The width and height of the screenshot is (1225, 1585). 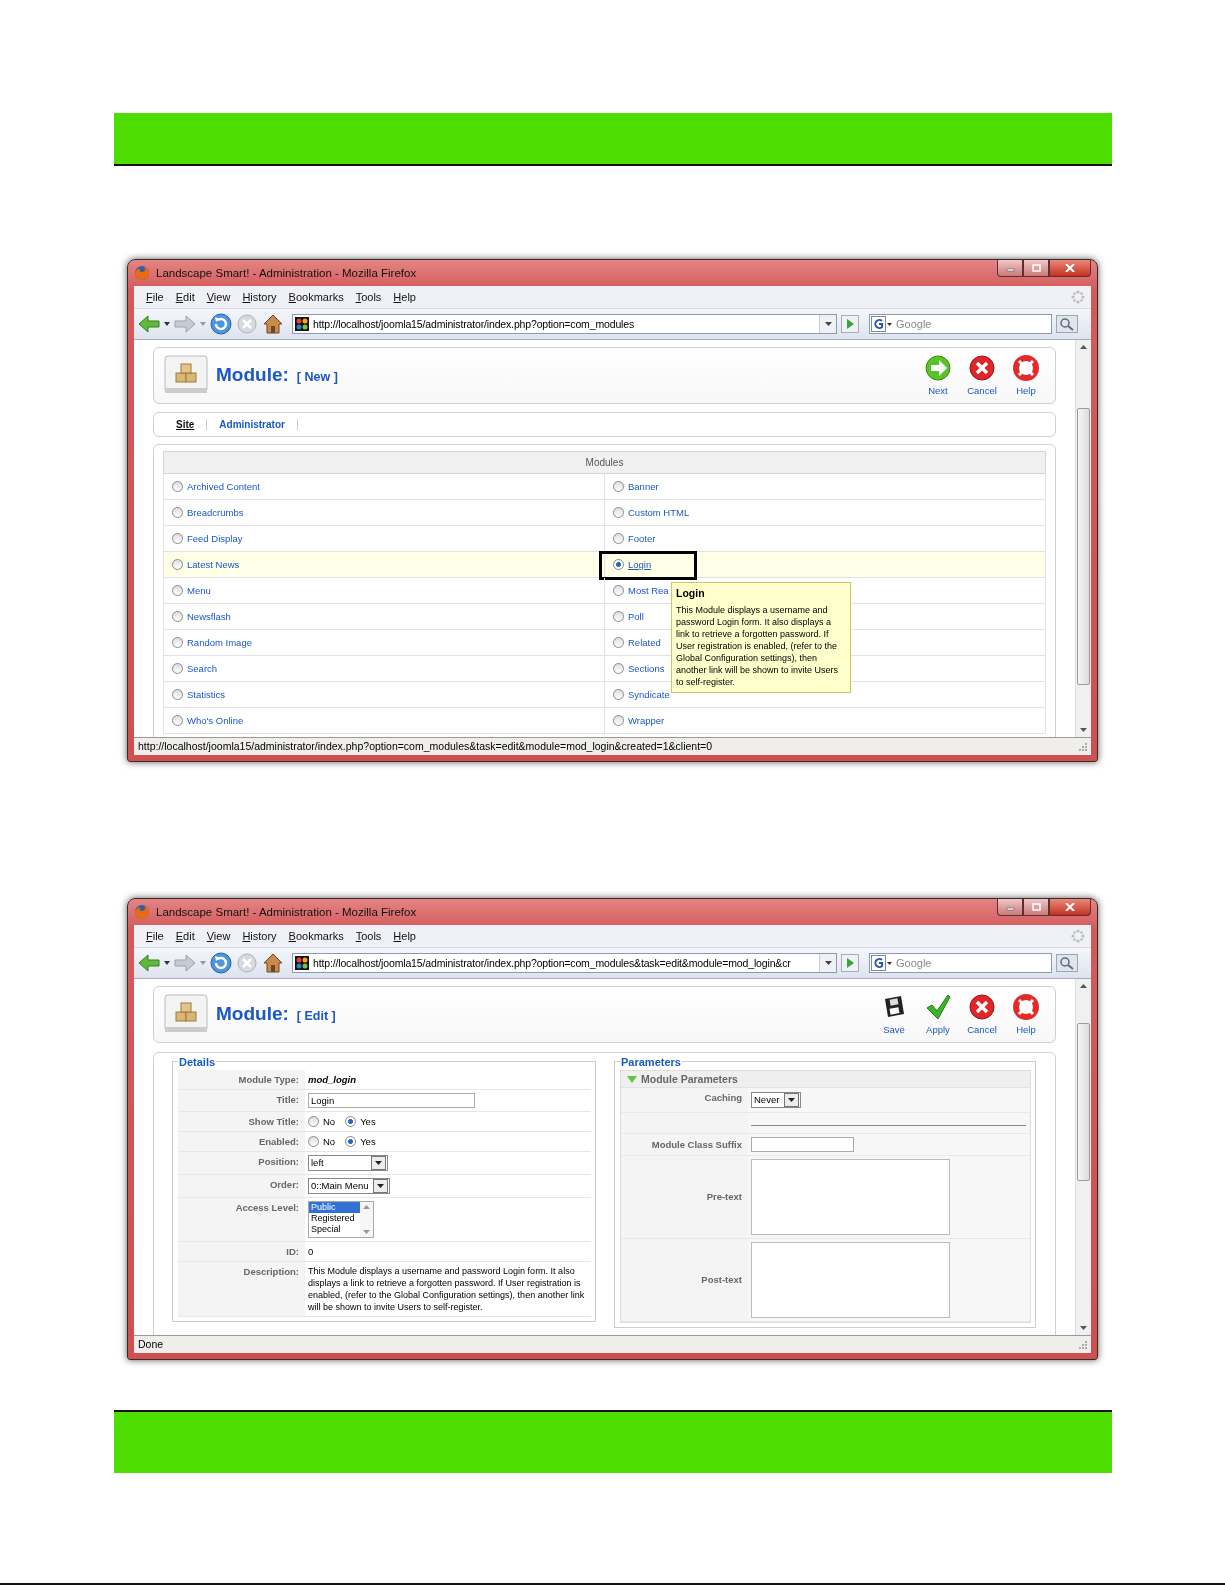 I want to click on input-field: Login, so click(x=391, y=1100).